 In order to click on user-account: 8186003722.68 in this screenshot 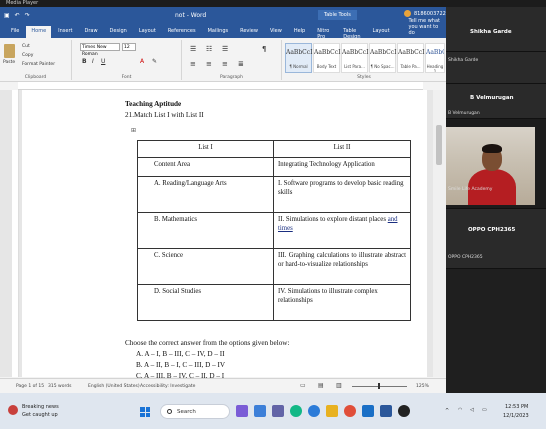, I will do `click(425, 13)`.